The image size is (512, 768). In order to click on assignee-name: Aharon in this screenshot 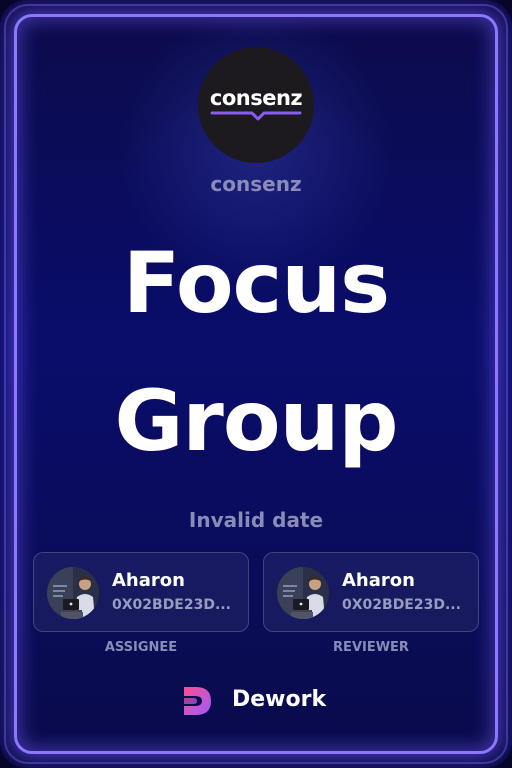, I will do `click(148, 580)`.